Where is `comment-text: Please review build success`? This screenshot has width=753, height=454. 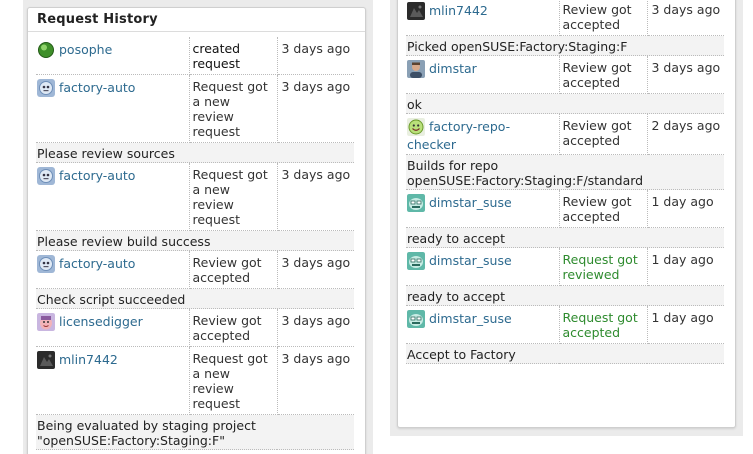
comment-text: Please review build success is located at coordinates (195, 240).